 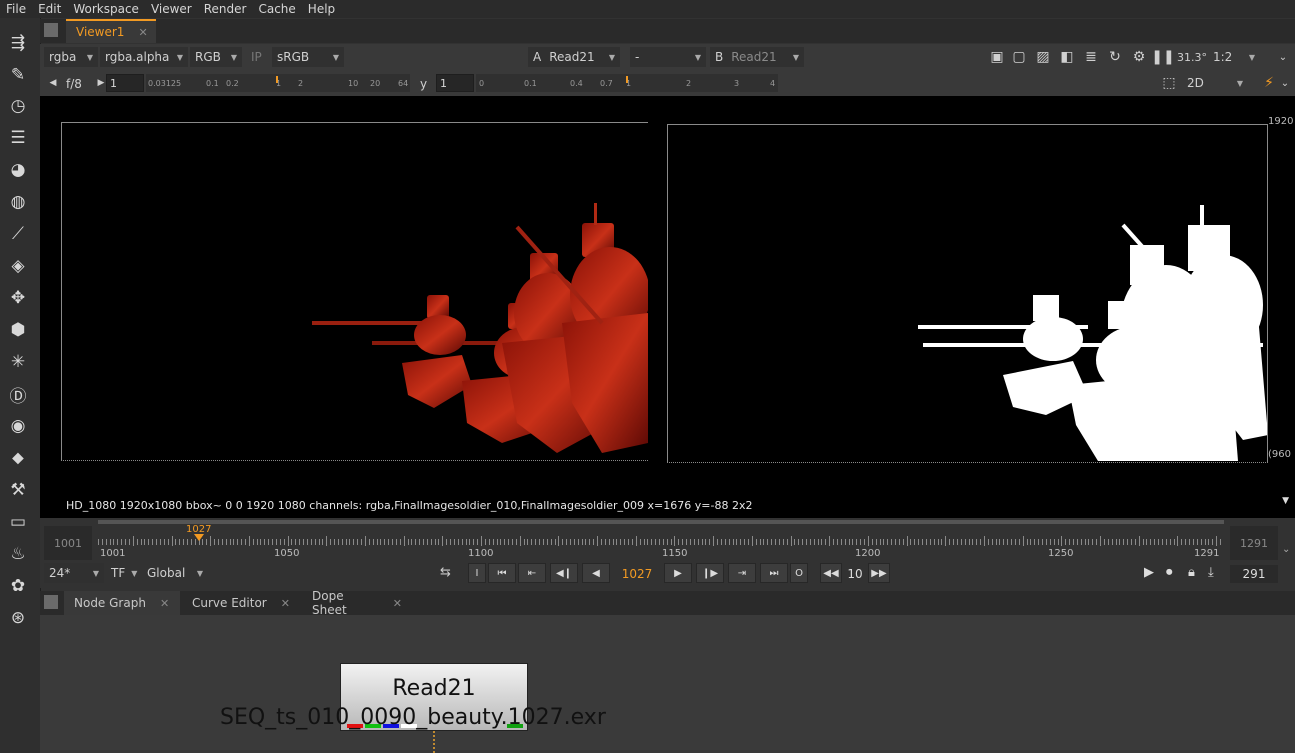 I want to click on view-mode-dropdown: 2D ▼, so click(x=1215, y=83).